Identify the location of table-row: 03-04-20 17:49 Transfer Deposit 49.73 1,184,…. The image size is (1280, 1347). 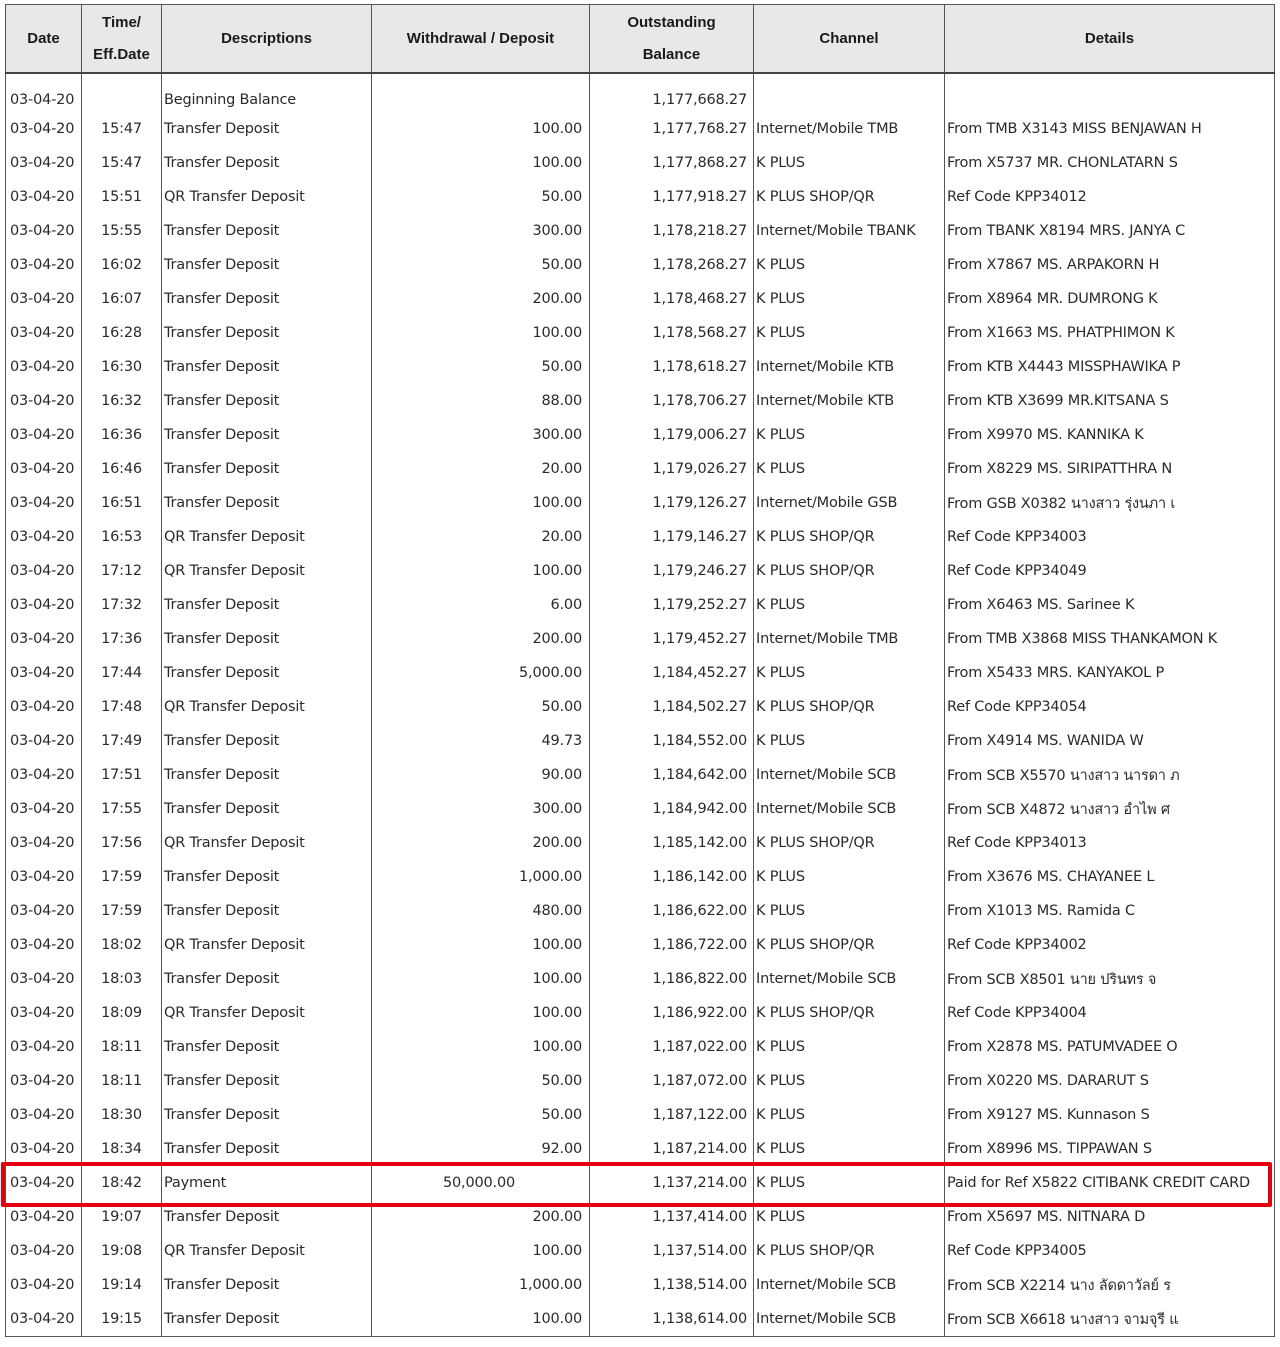
(640, 741).